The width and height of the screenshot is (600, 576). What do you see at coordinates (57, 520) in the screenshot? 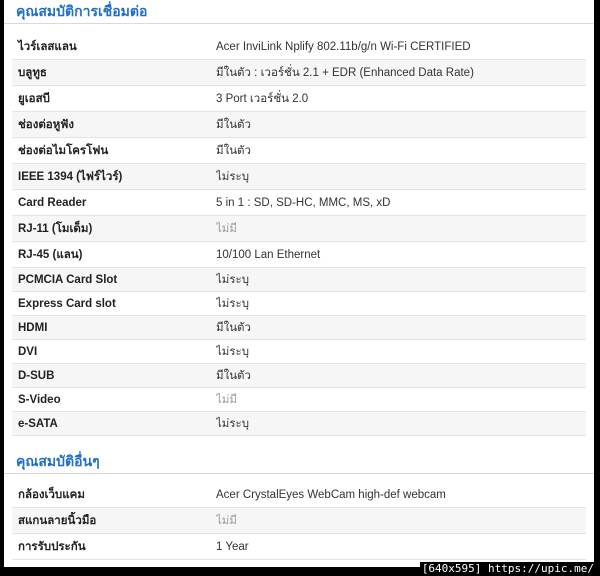
I see `spec-label: สแกนลายนิ้วมือ` at bounding box center [57, 520].